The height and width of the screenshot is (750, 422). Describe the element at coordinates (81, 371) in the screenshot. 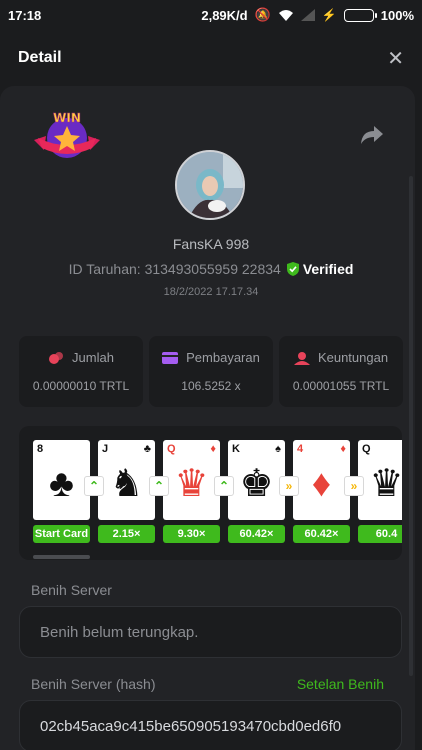

I see `stat-jumlah: Jumlah 0.00000010 TRTL` at that location.